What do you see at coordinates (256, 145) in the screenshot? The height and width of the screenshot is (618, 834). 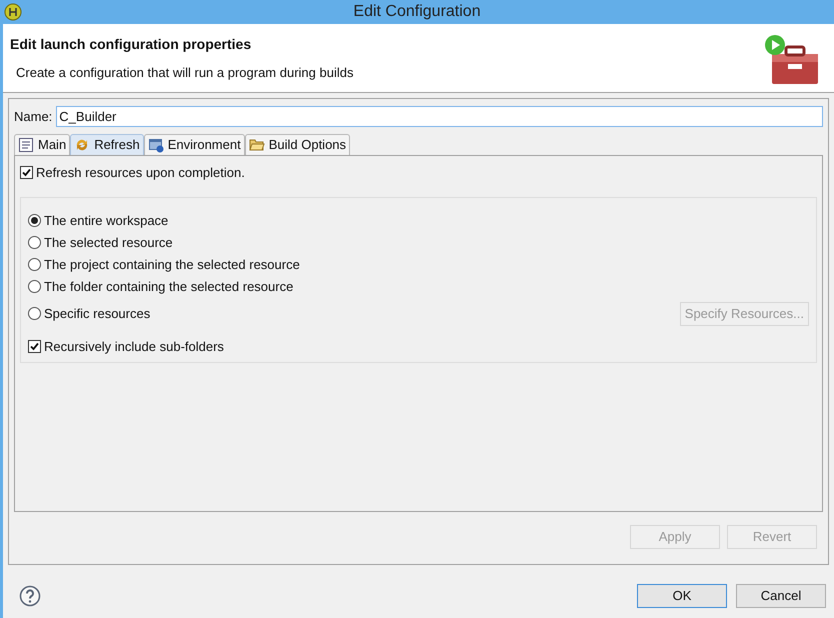 I see `folder-icon` at bounding box center [256, 145].